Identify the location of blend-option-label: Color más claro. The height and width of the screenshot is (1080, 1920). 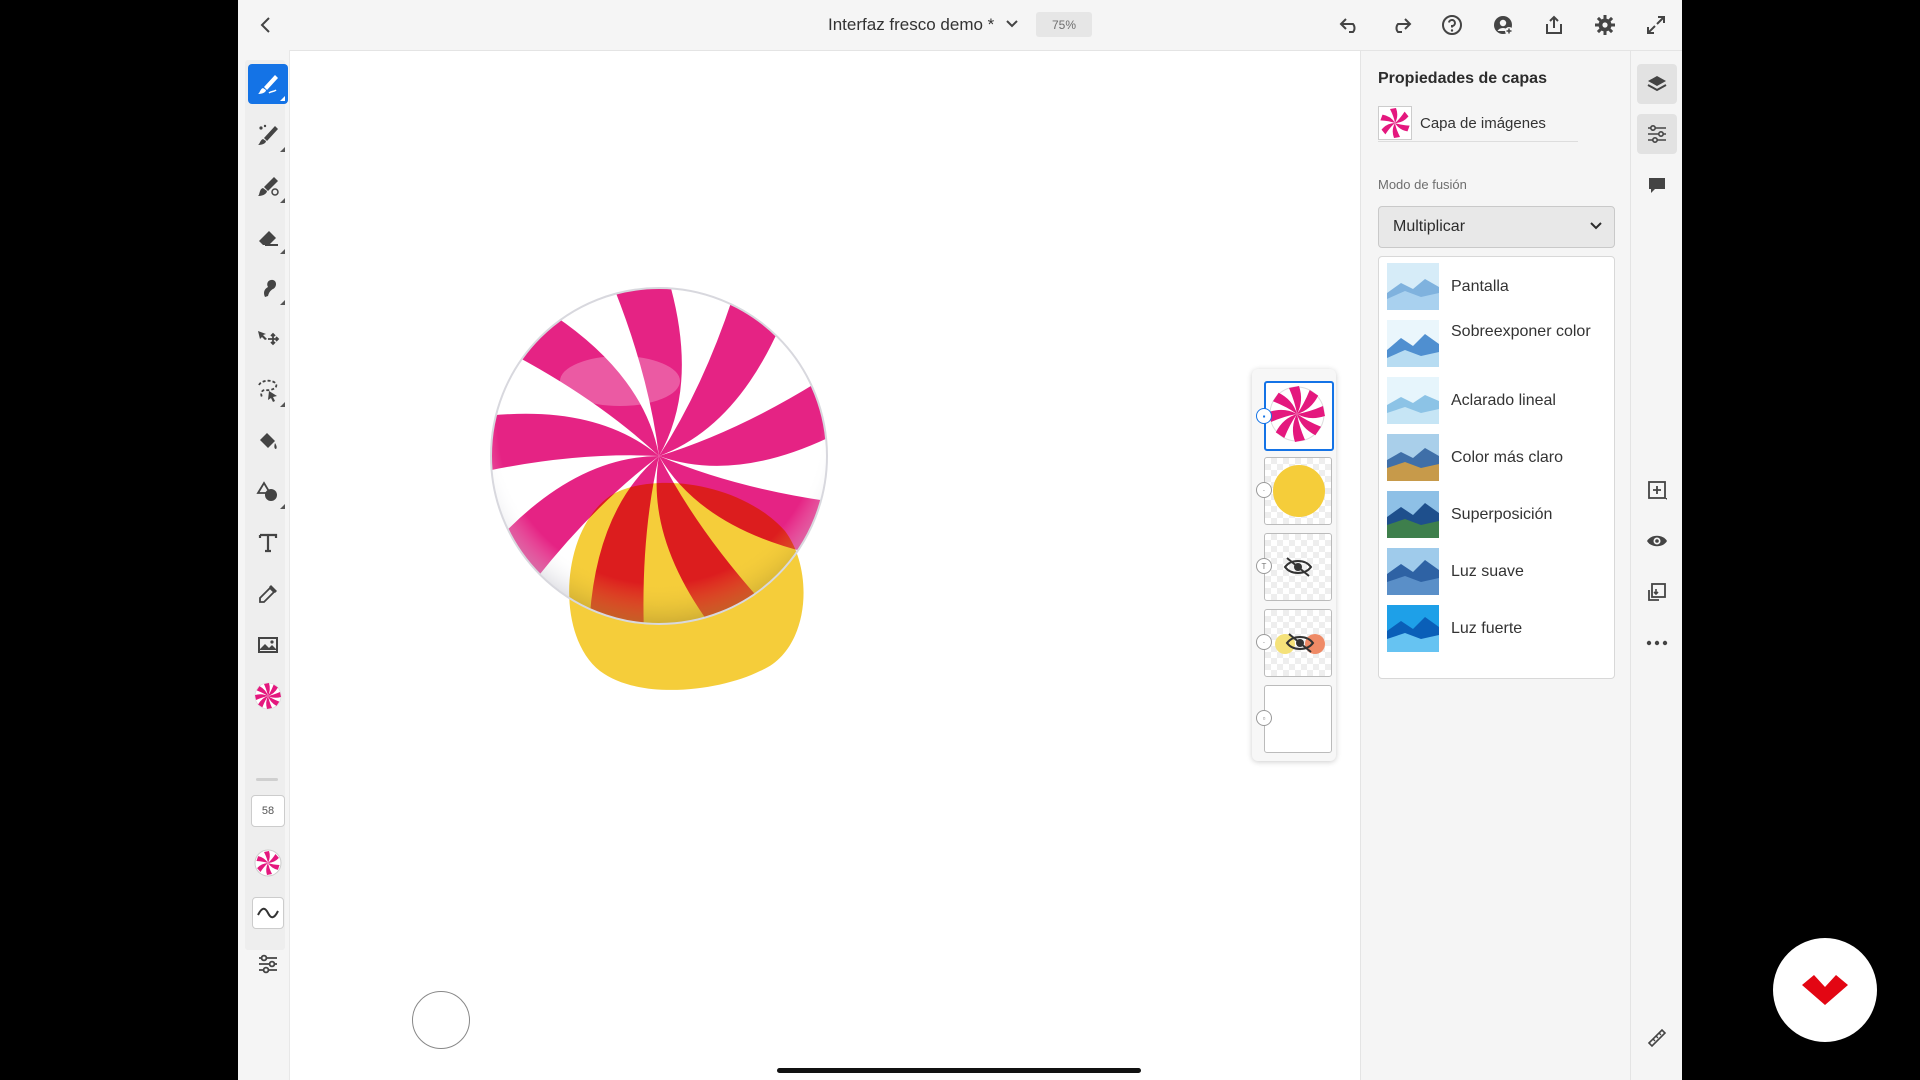
(1507, 457).